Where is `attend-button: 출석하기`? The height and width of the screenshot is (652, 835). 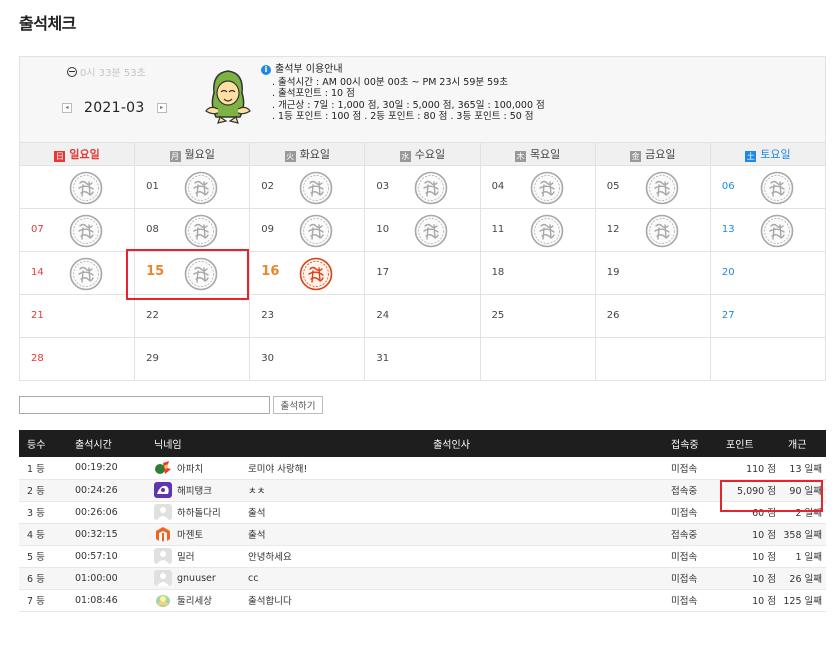
attend-button: 출석하기 is located at coordinates (298, 405).